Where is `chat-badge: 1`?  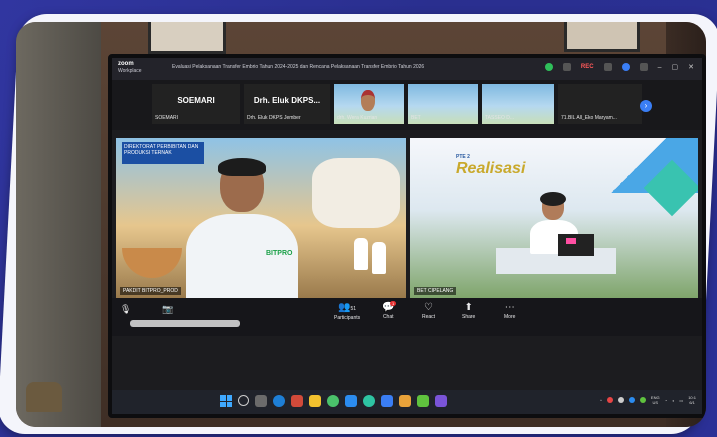
chat-badge: 1 is located at coordinates (393, 303).